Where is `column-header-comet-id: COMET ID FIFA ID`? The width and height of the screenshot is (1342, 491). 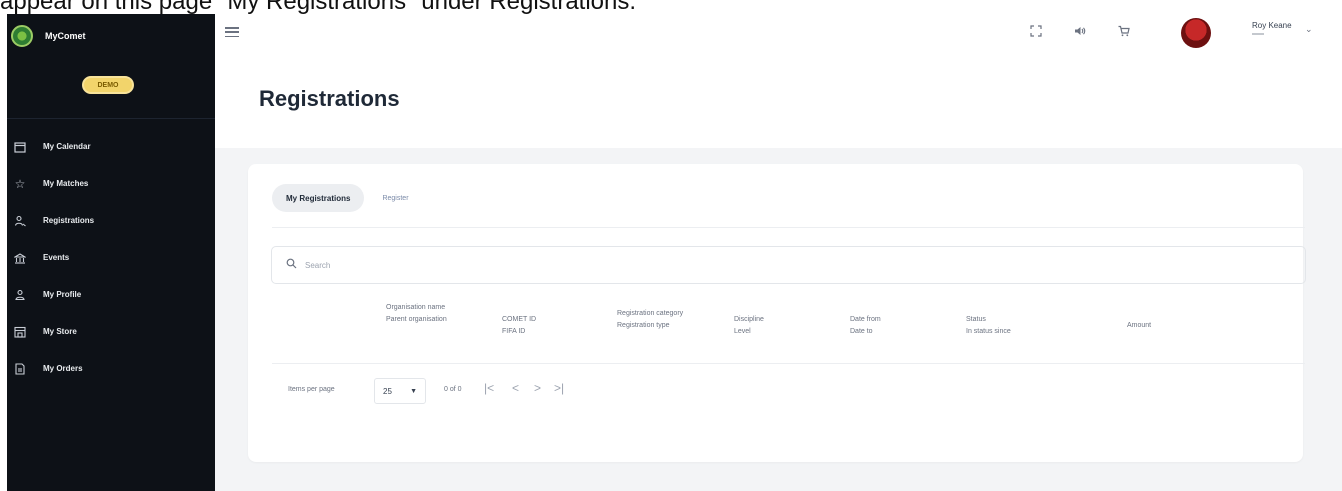
column-header-comet-id: COMET ID FIFA ID is located at coordinates (532, 326).